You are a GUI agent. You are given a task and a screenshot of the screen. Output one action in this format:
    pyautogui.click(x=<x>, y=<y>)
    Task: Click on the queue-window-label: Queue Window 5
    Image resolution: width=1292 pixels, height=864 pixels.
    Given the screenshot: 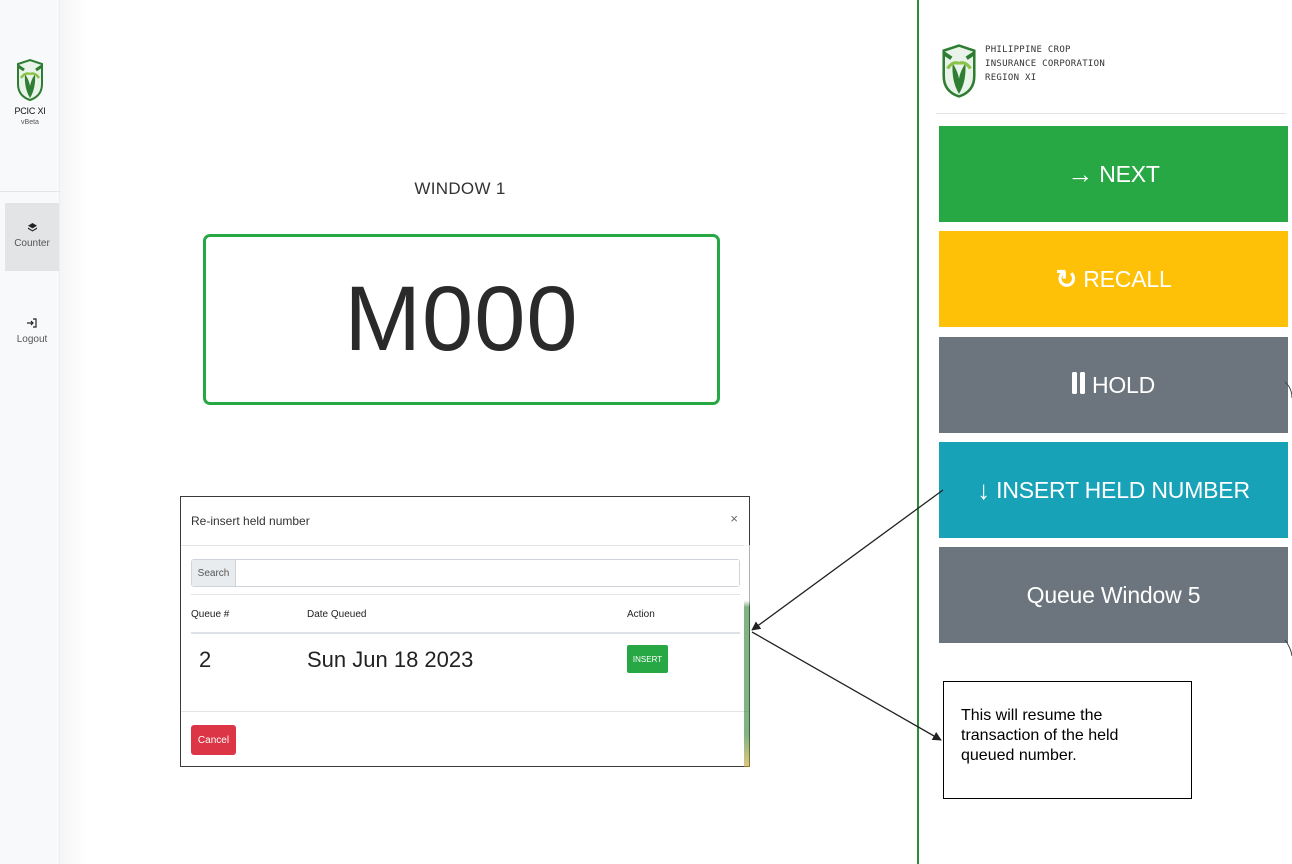 What is the action you would take?
    pyautogui.click(x=1113, y=594)
    